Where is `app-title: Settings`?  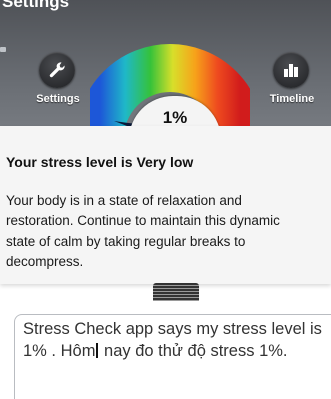
app-title: Settings is located at coordinates (35, 6).